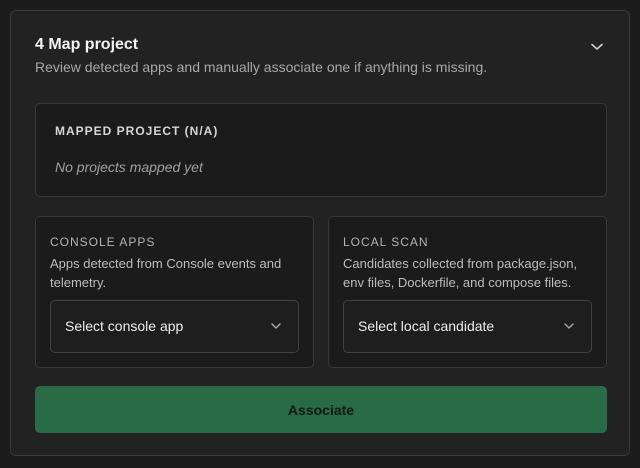  What do you see at coordinates (124, 326) in the screenshot?
I see `console-app-select-value: Select console app` at bounding box center [124, 326].